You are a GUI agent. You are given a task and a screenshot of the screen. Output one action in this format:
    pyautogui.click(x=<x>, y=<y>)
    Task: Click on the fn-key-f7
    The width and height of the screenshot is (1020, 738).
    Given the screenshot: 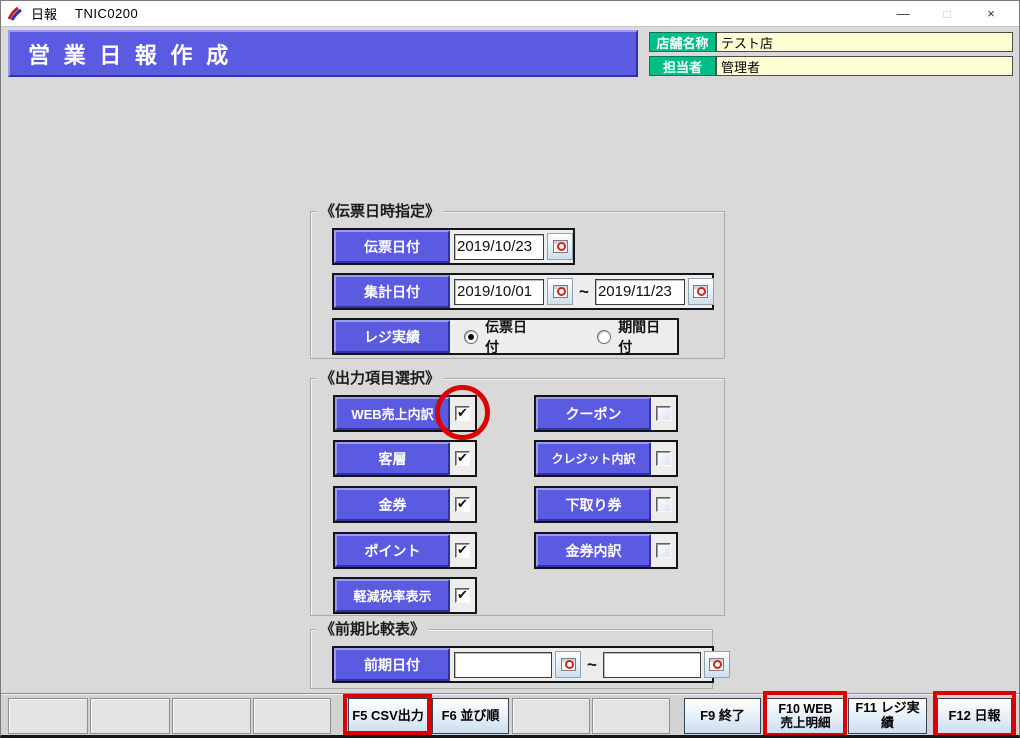 What is the action you would take?
    pyautogui.click(x=551, y=716)
    